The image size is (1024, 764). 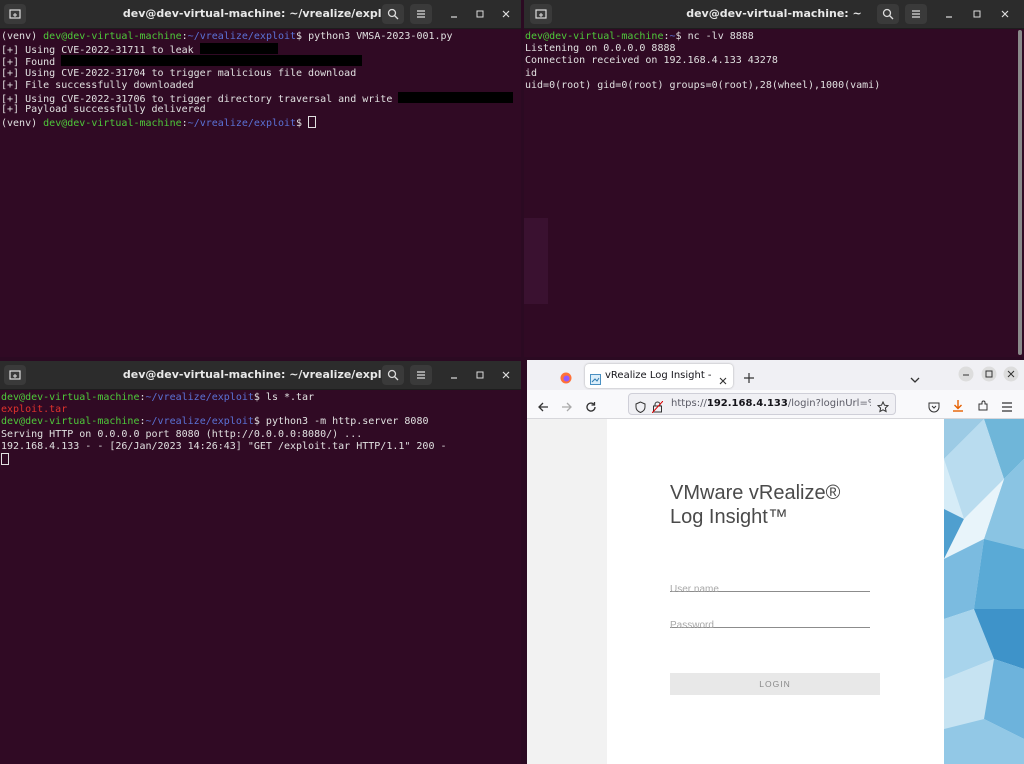 What do you see at coordinates (640, 407) in the screenshot?
I see `shield-icon` at bounding box center [640, 407].